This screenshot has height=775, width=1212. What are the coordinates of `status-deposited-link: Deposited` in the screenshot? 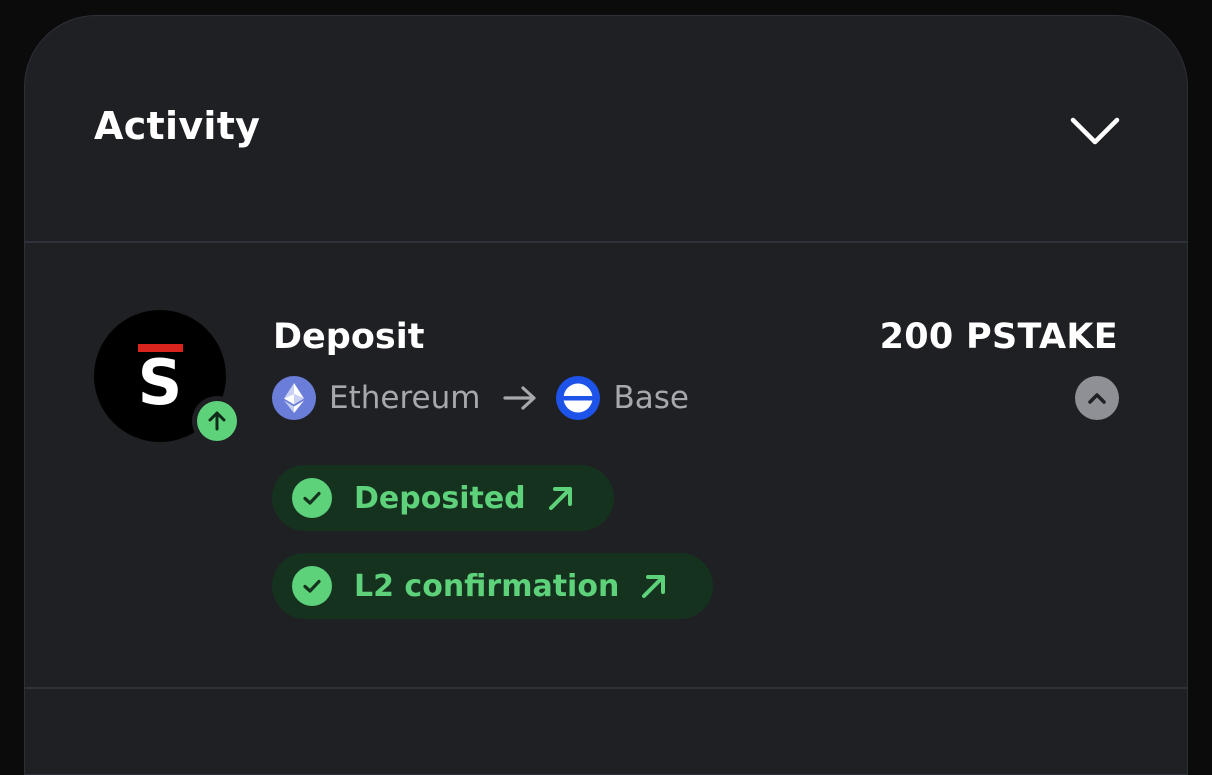 It's located at (443, 498).